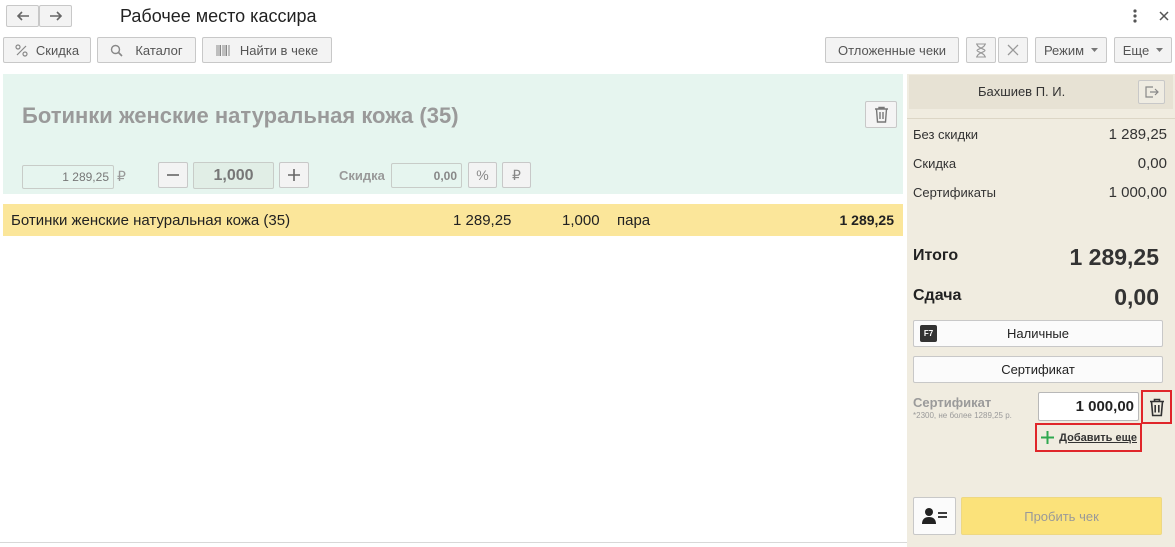  I want to click on back-button, so click(22, 16).